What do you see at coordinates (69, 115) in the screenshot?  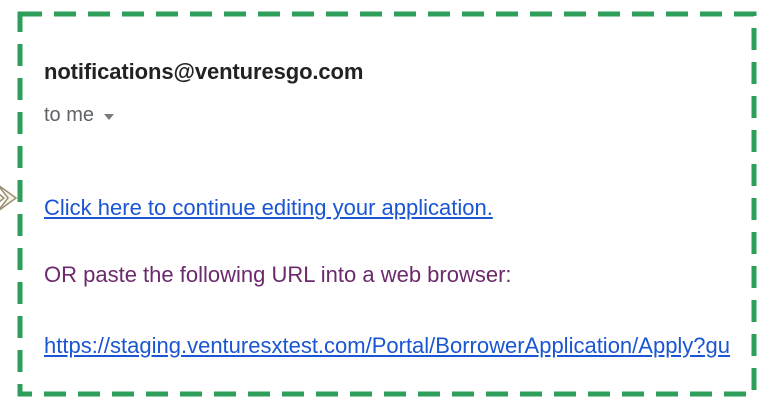 I see `recipient-label: to me` at bounding box center [69, 115].